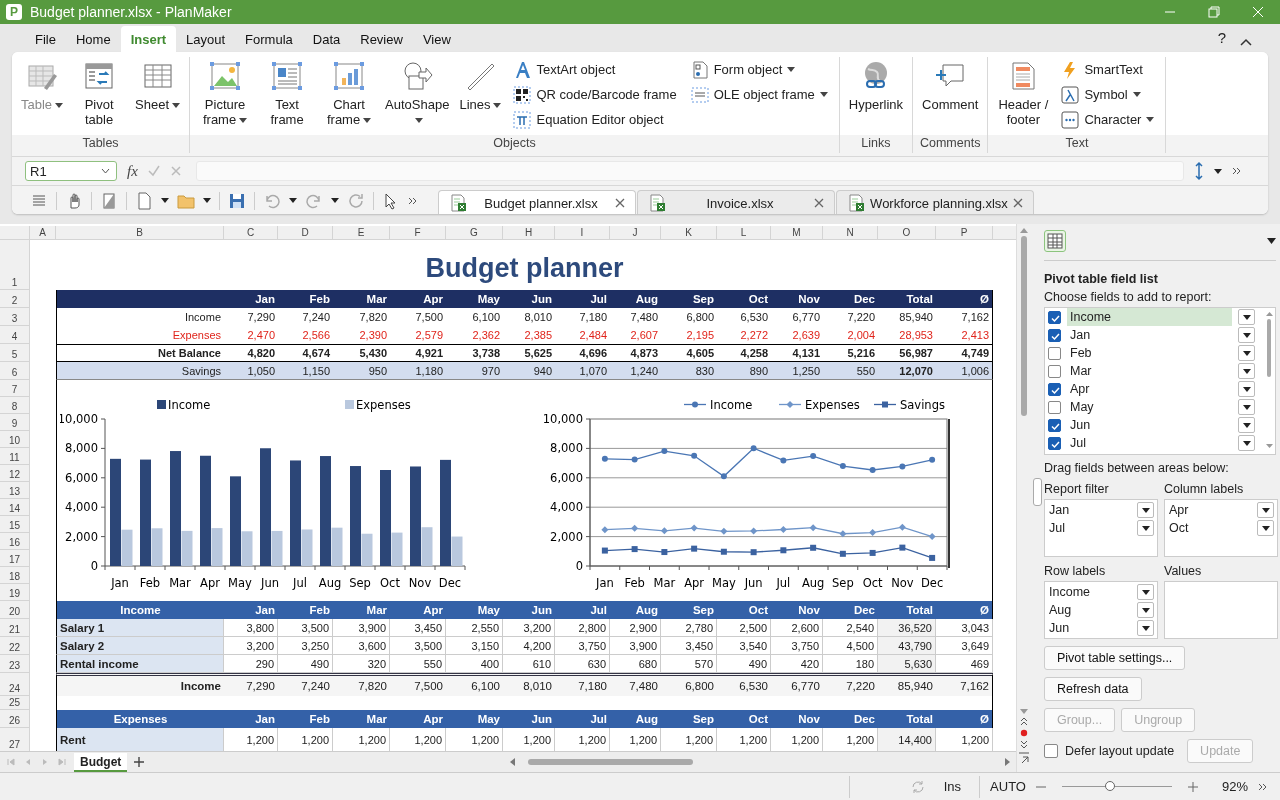 This screenshot has width=1280, height=800. I want to click on area-item: Jan, so click(1059, 510).